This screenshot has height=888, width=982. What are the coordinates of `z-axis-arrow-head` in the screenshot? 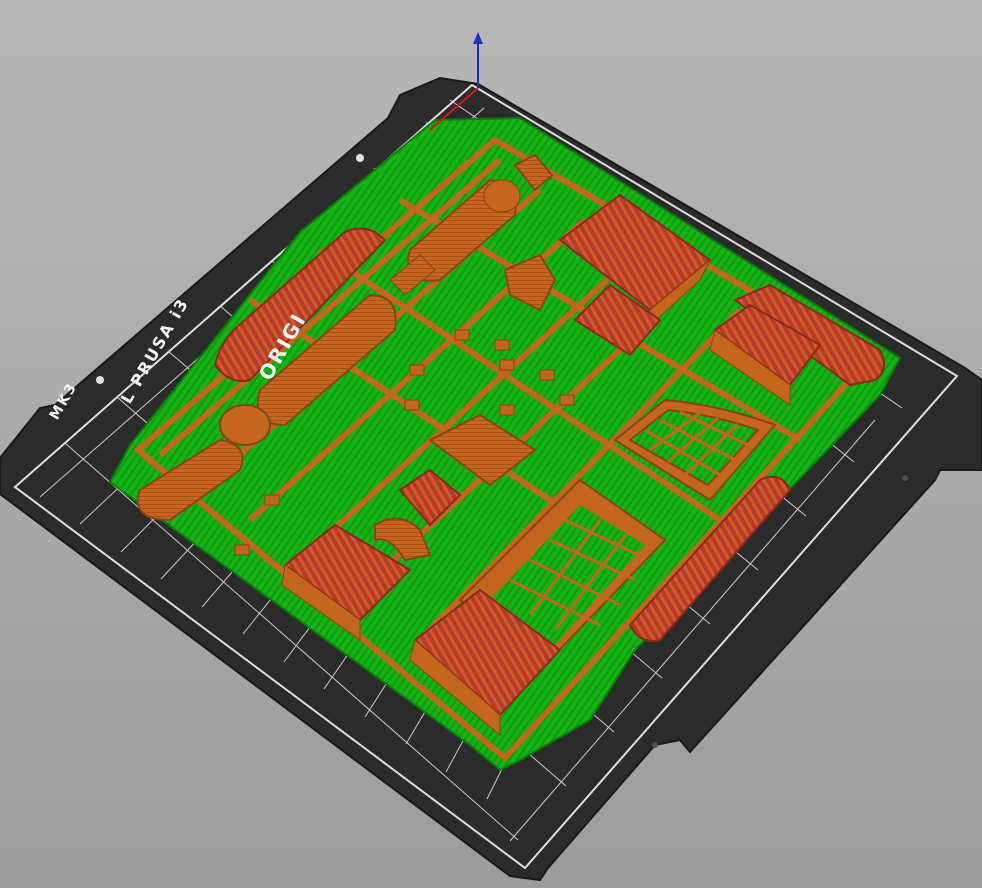 It's located at (478, 38).